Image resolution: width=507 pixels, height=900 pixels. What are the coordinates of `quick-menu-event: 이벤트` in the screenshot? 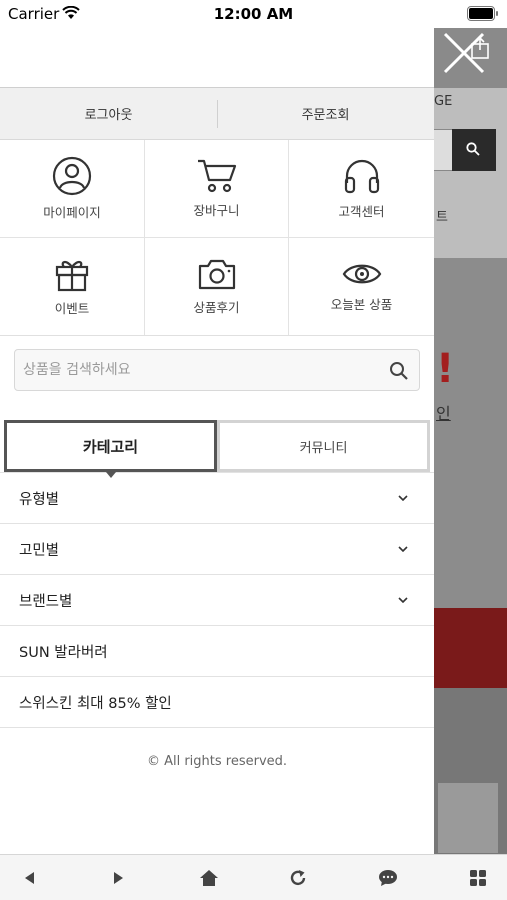 It's located at (72, 286).